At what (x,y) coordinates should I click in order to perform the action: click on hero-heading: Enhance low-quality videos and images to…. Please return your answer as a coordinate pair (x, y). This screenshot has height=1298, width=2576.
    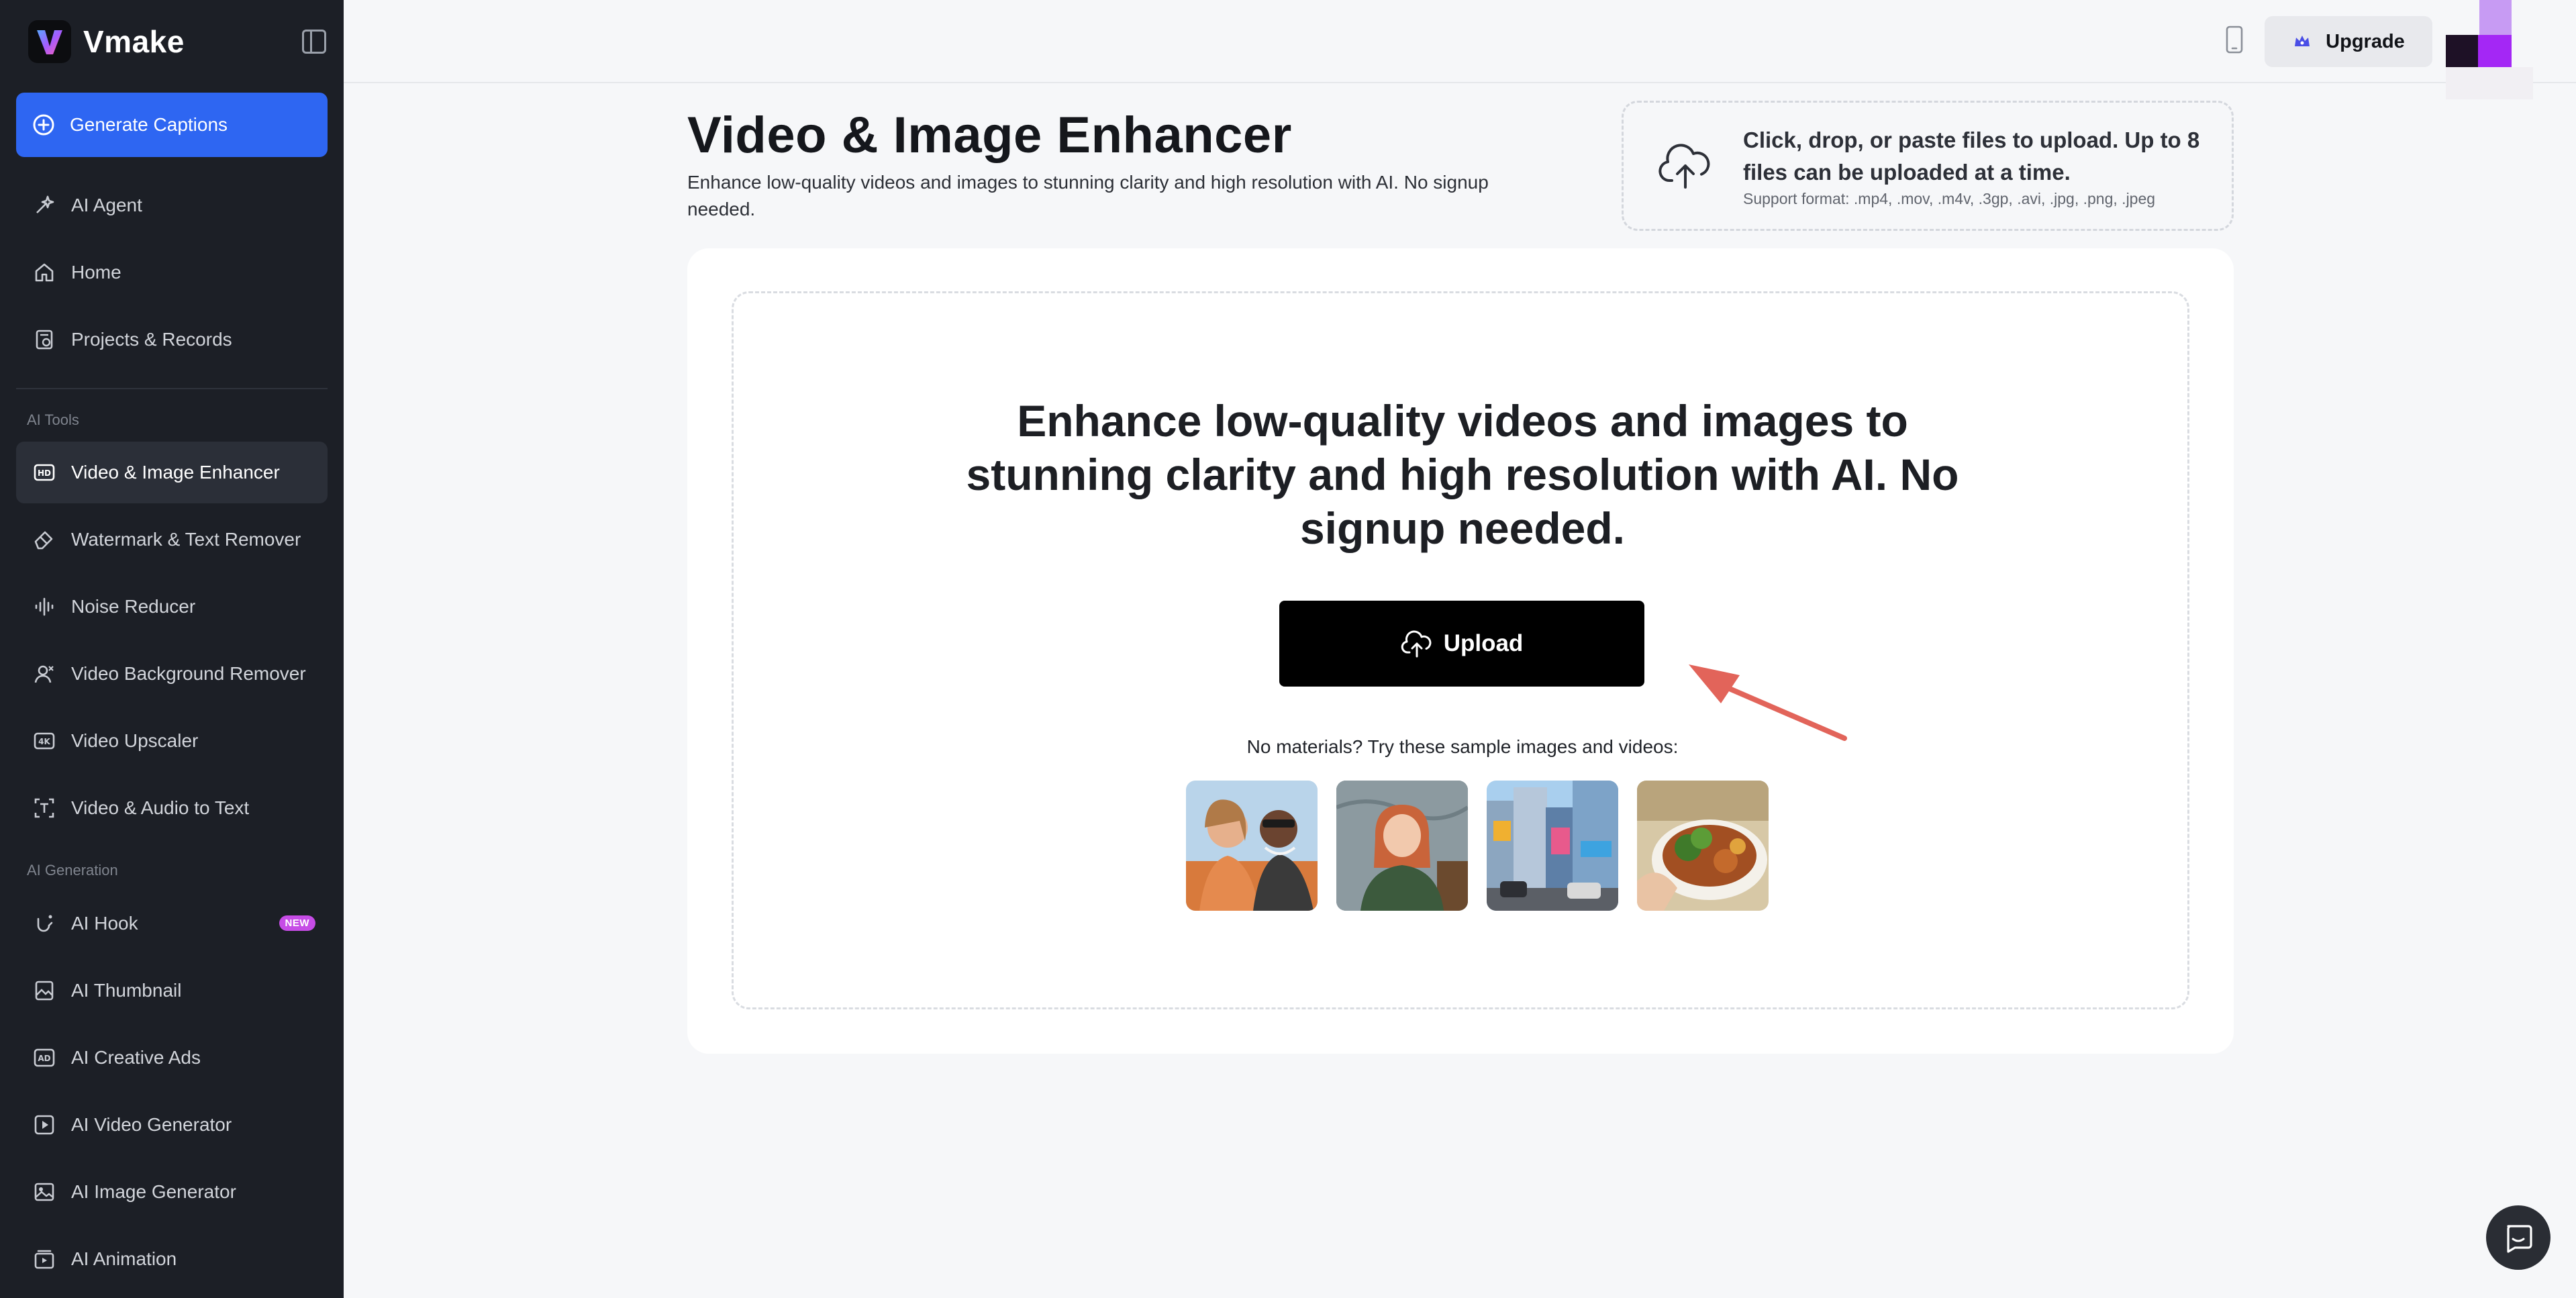
    Looking at the image, I should click on (1462, 474).